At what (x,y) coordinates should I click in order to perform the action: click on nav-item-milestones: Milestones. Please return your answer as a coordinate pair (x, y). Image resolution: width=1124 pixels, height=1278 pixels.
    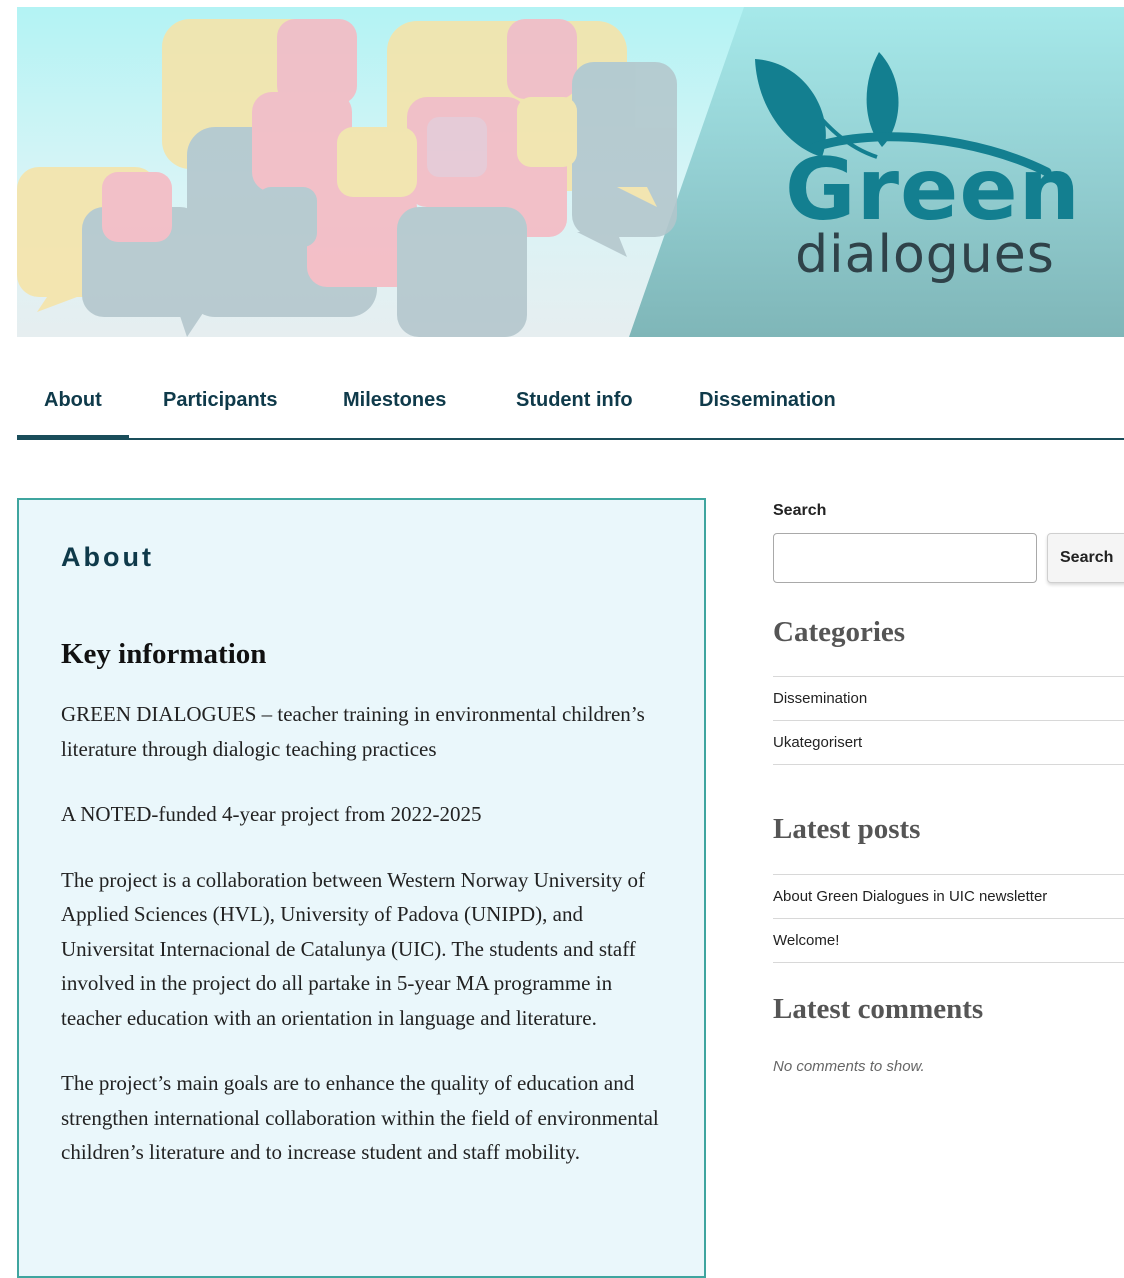
    Looking at the image, I should click on (394, 404).